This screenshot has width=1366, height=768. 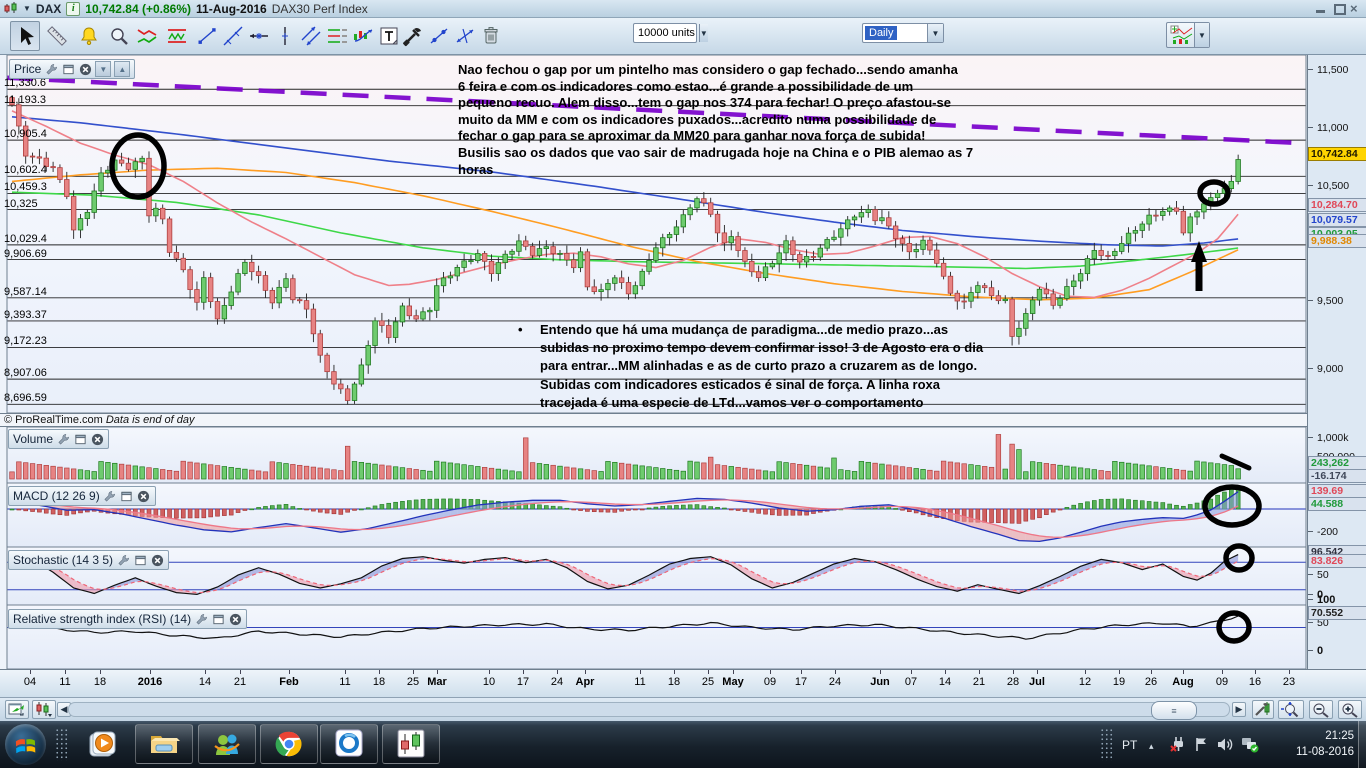 I want to click on price-window-icon, so click(x=68, y=69).